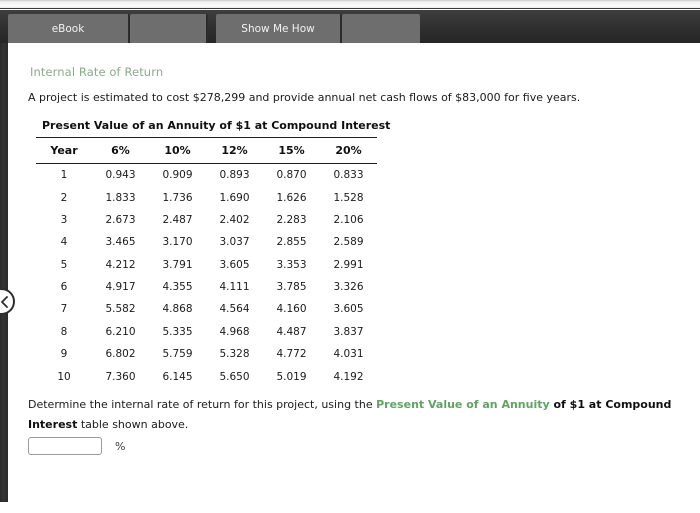 Image resolution: width=700 pixels, height=513 pixels. Describe the element at coordinates (348, 287) in the screenshot. I see `cell-value: 3.326` at that location.